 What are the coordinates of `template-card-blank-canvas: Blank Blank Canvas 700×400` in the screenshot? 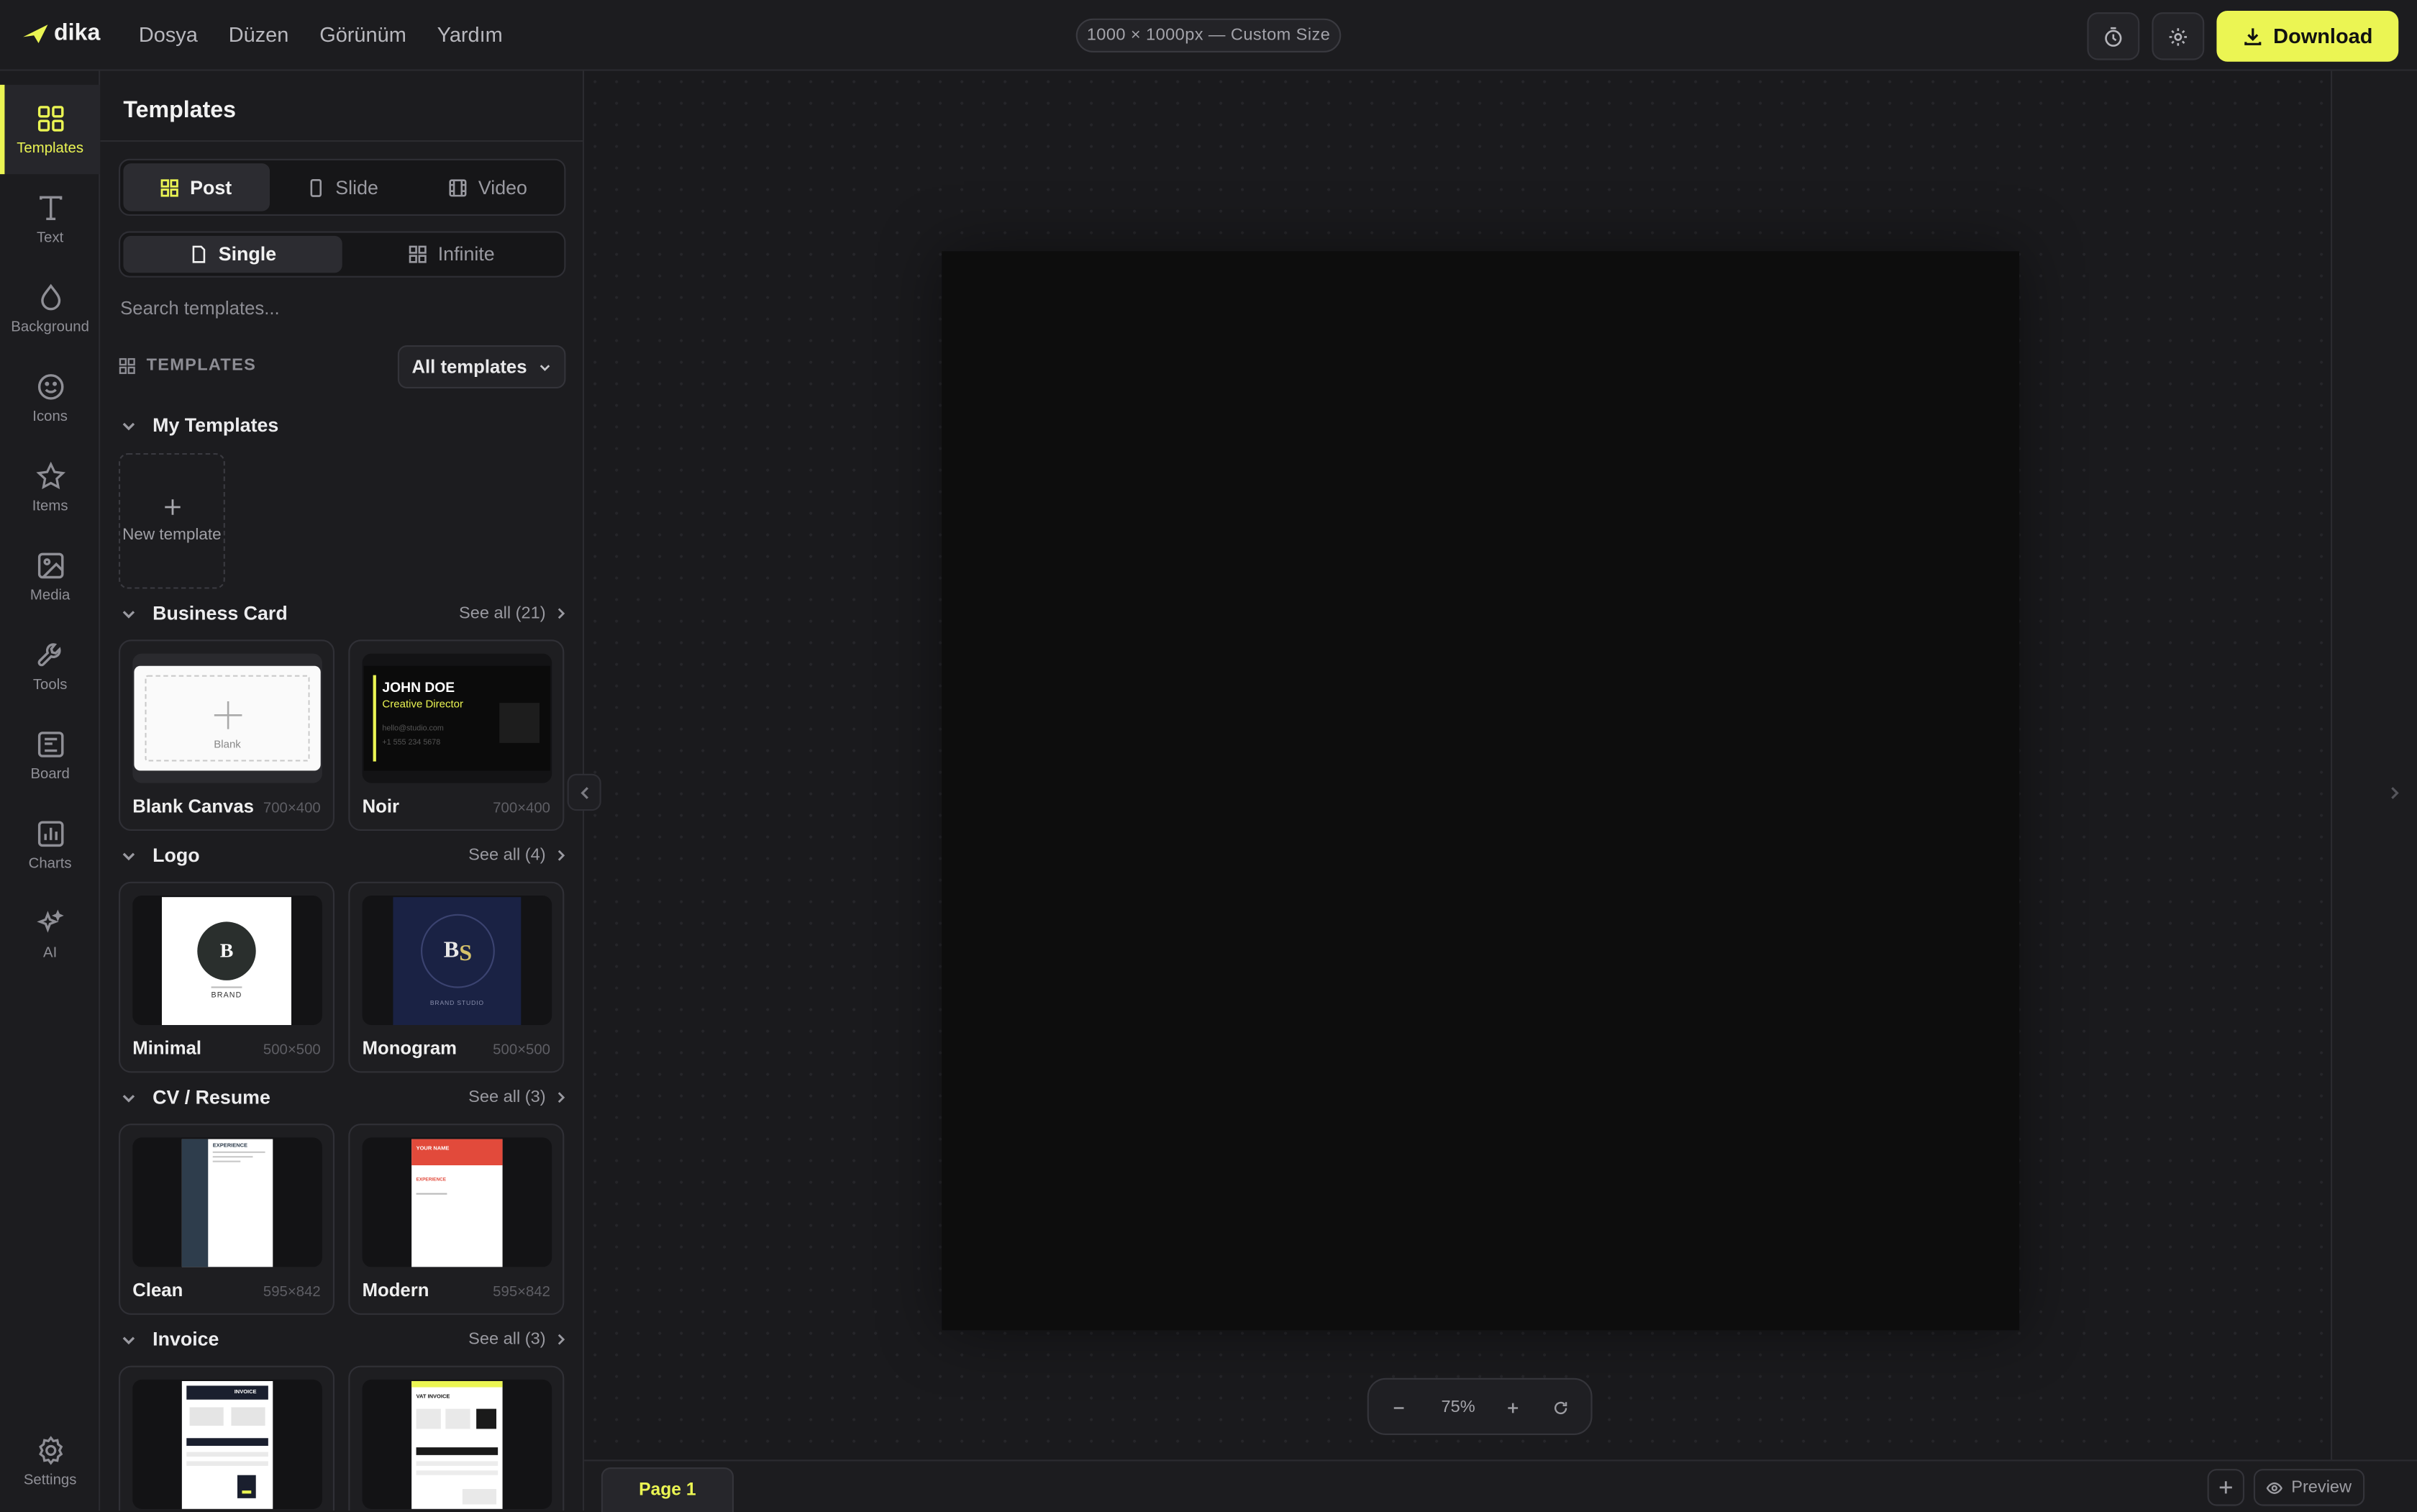 It's located at (227, 735).